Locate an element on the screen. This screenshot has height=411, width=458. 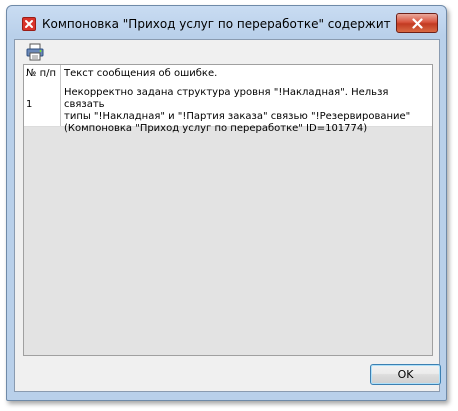
print-button is located at coordinates (35, 52).